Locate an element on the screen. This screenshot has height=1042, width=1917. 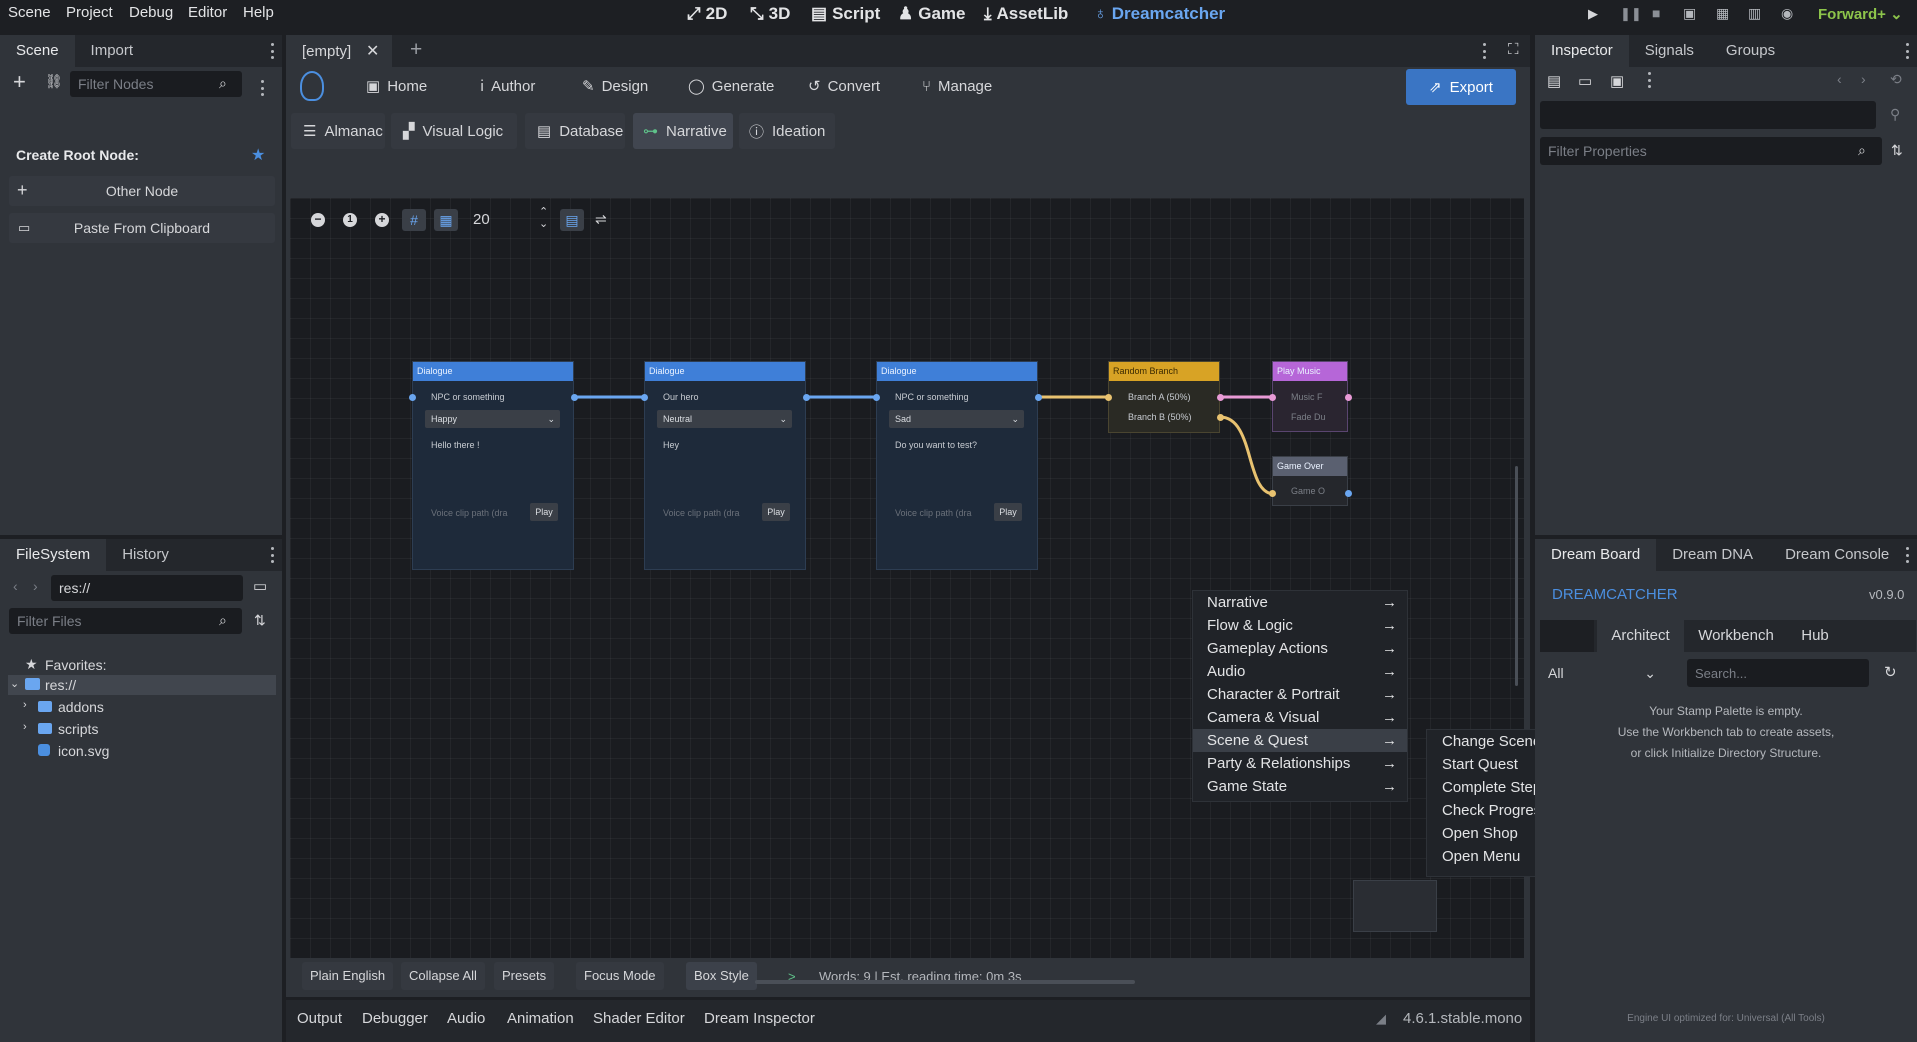
emotion-select: Sad ⌄ is located at coordinates (956, 419).